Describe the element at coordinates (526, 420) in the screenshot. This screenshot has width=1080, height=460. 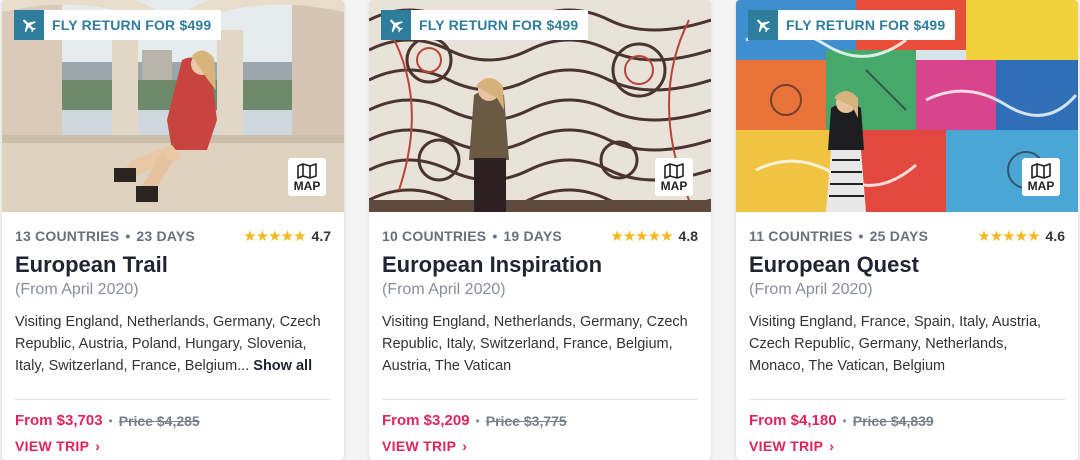
I see `original-price: Price $3,775` at that location.